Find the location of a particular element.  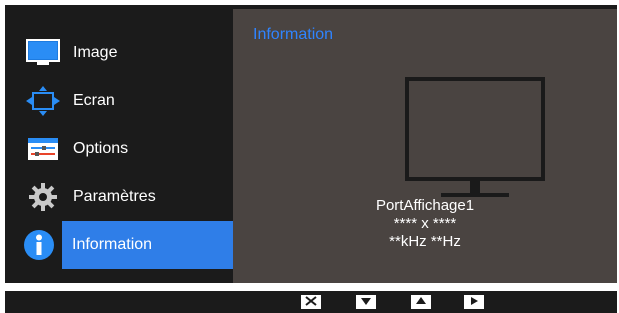

sidebar-item-image: Image is located at coordinates (119, 53).